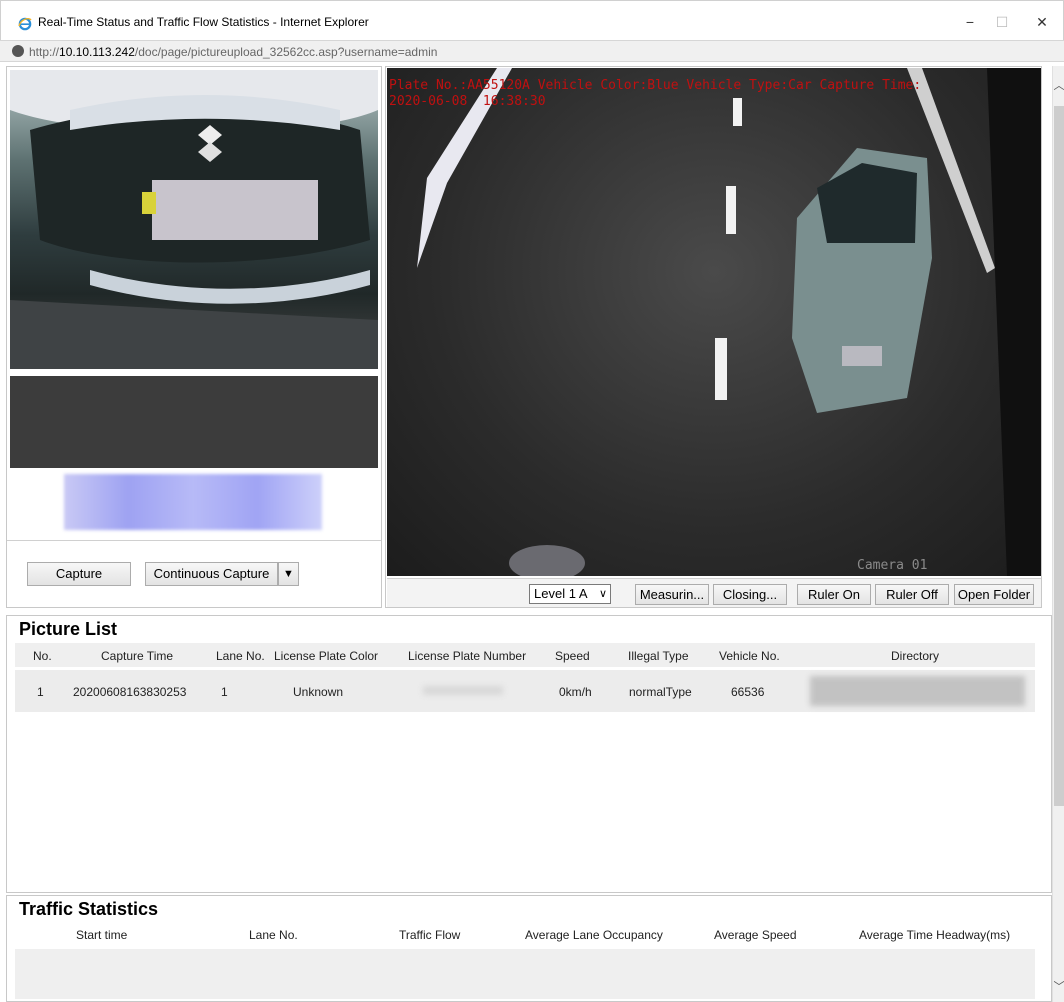 This screenshot has width=1064, height=1002. Describe the element at coordinates (994, 594) in the screenshot. I see `open-folder-button: Open Folder` at that location.